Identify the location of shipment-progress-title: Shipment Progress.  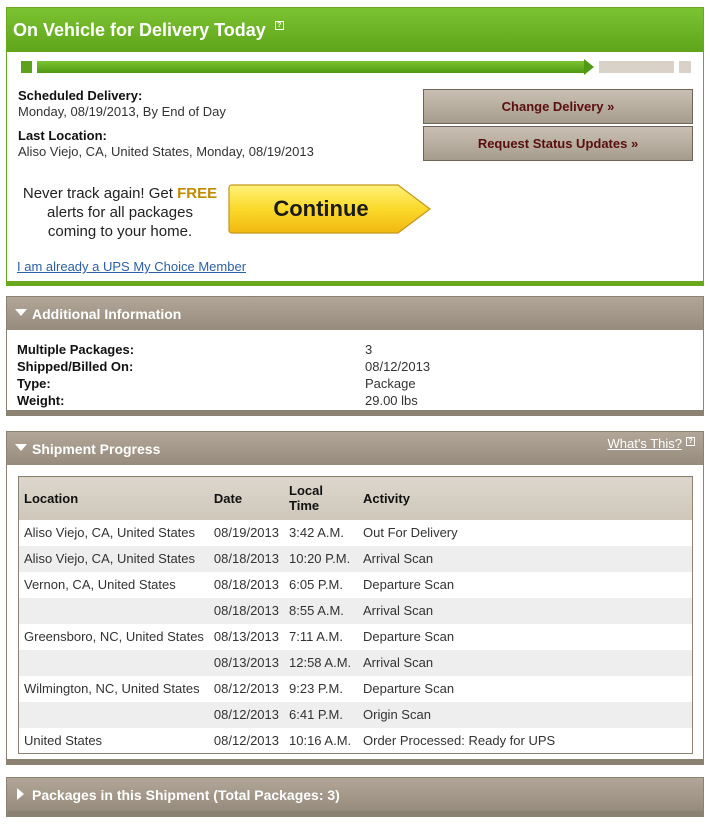
(96, 449).